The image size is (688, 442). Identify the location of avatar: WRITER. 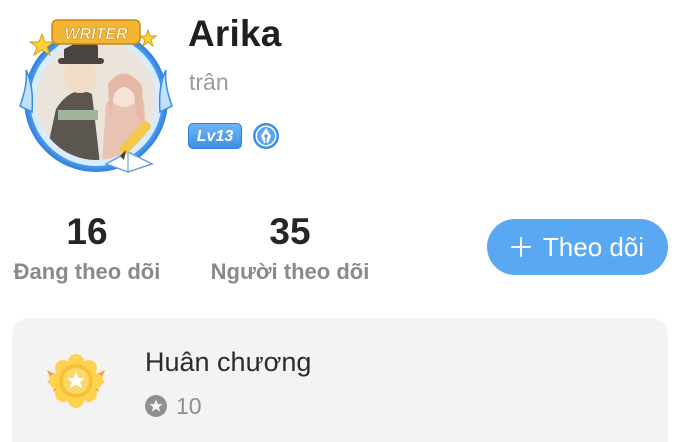
(96, 96).